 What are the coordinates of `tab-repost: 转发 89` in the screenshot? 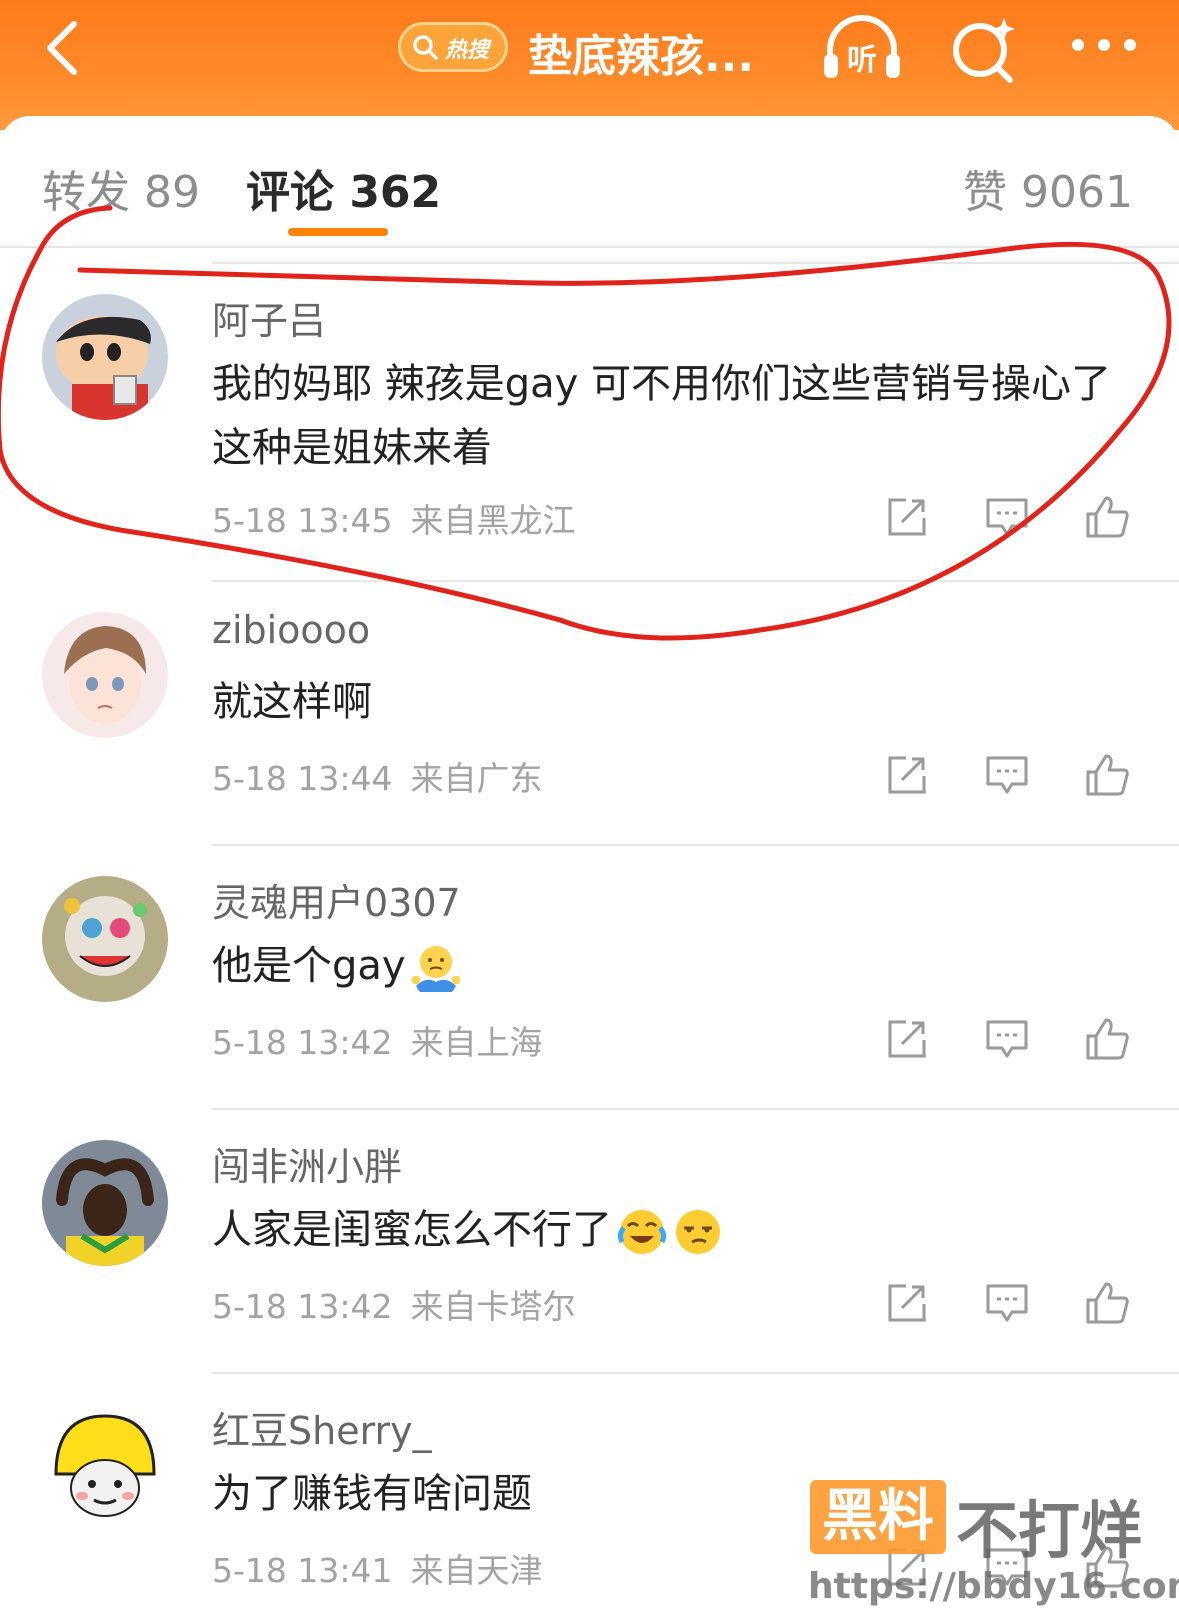 It's located at (121, 188).